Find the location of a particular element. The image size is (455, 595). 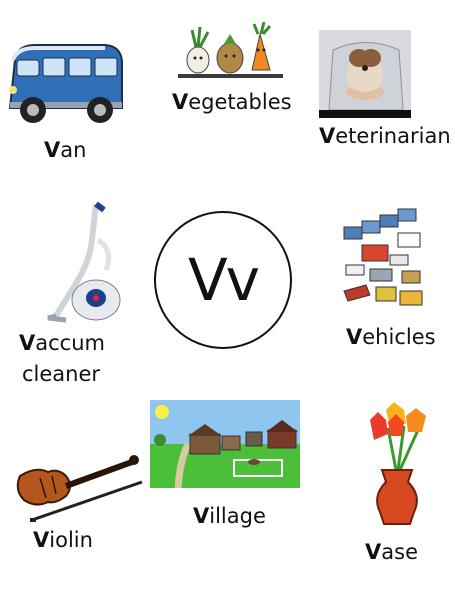

vase-label: Vase is located at coordinates (391, 552).